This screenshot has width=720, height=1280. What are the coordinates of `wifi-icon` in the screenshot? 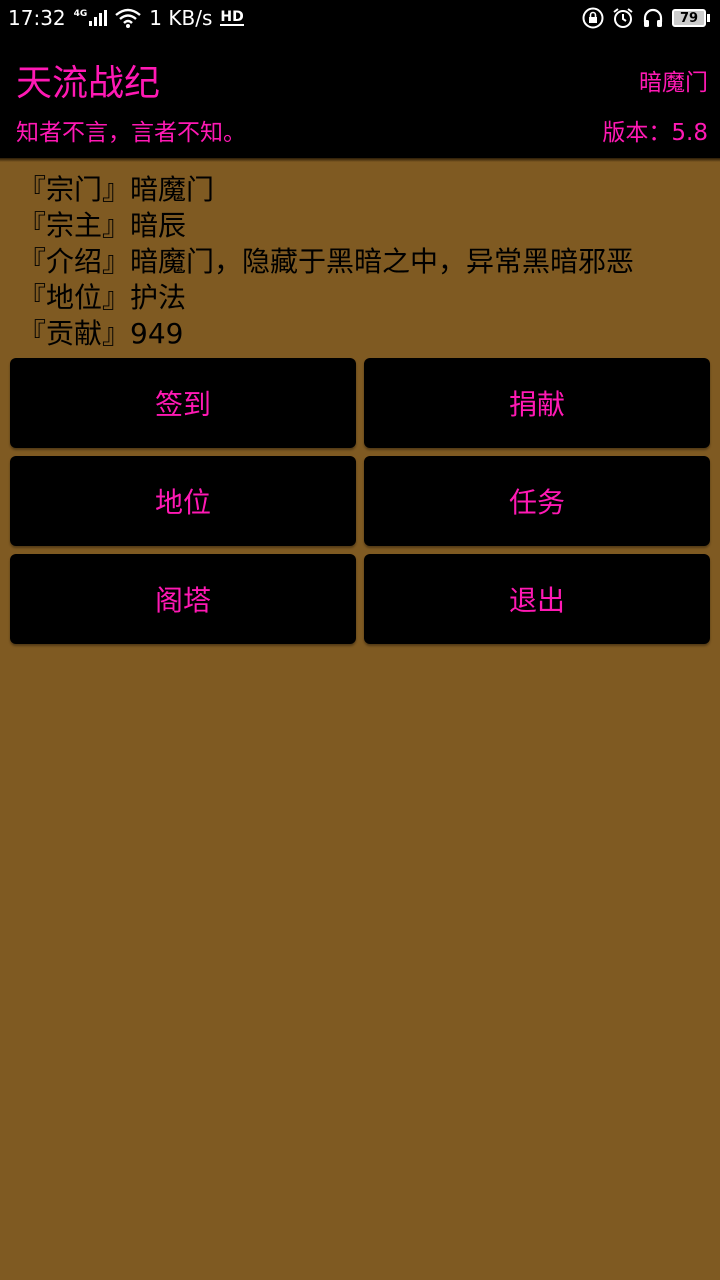 It's located at (128, 18).